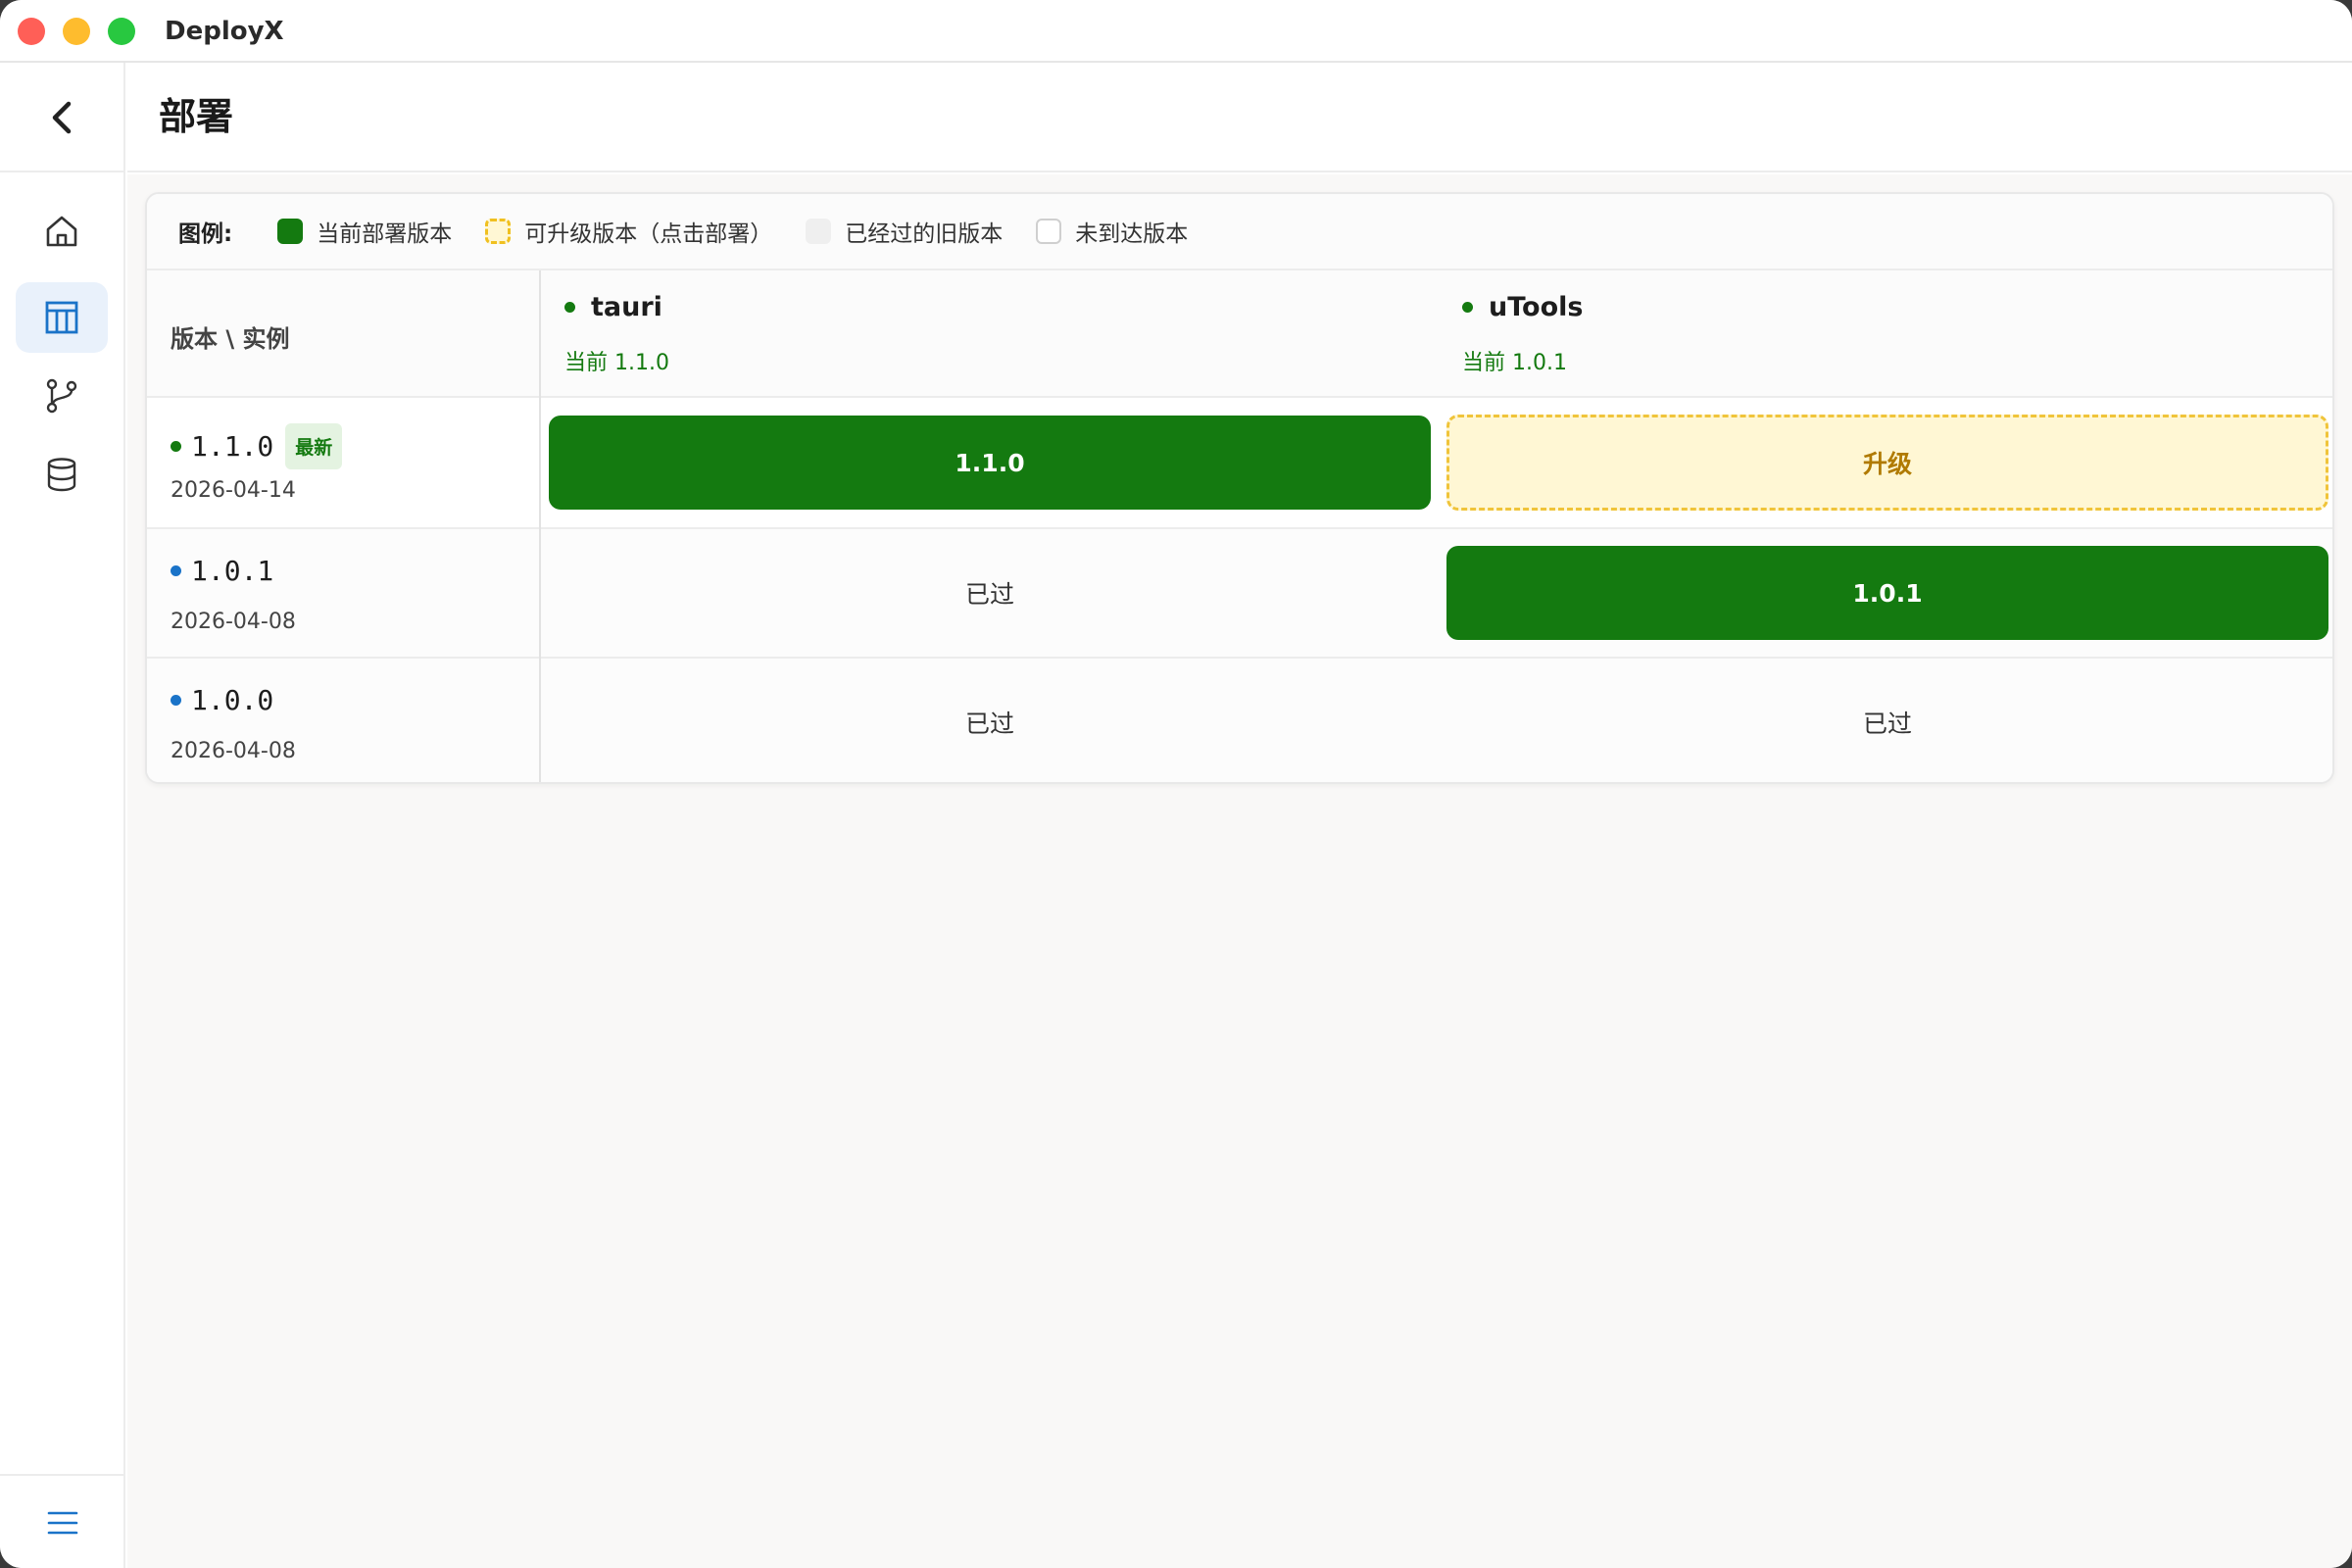  Describe the element at coordinates (76, 32) in the screenshot. I see `minimize-window-button` at that location.